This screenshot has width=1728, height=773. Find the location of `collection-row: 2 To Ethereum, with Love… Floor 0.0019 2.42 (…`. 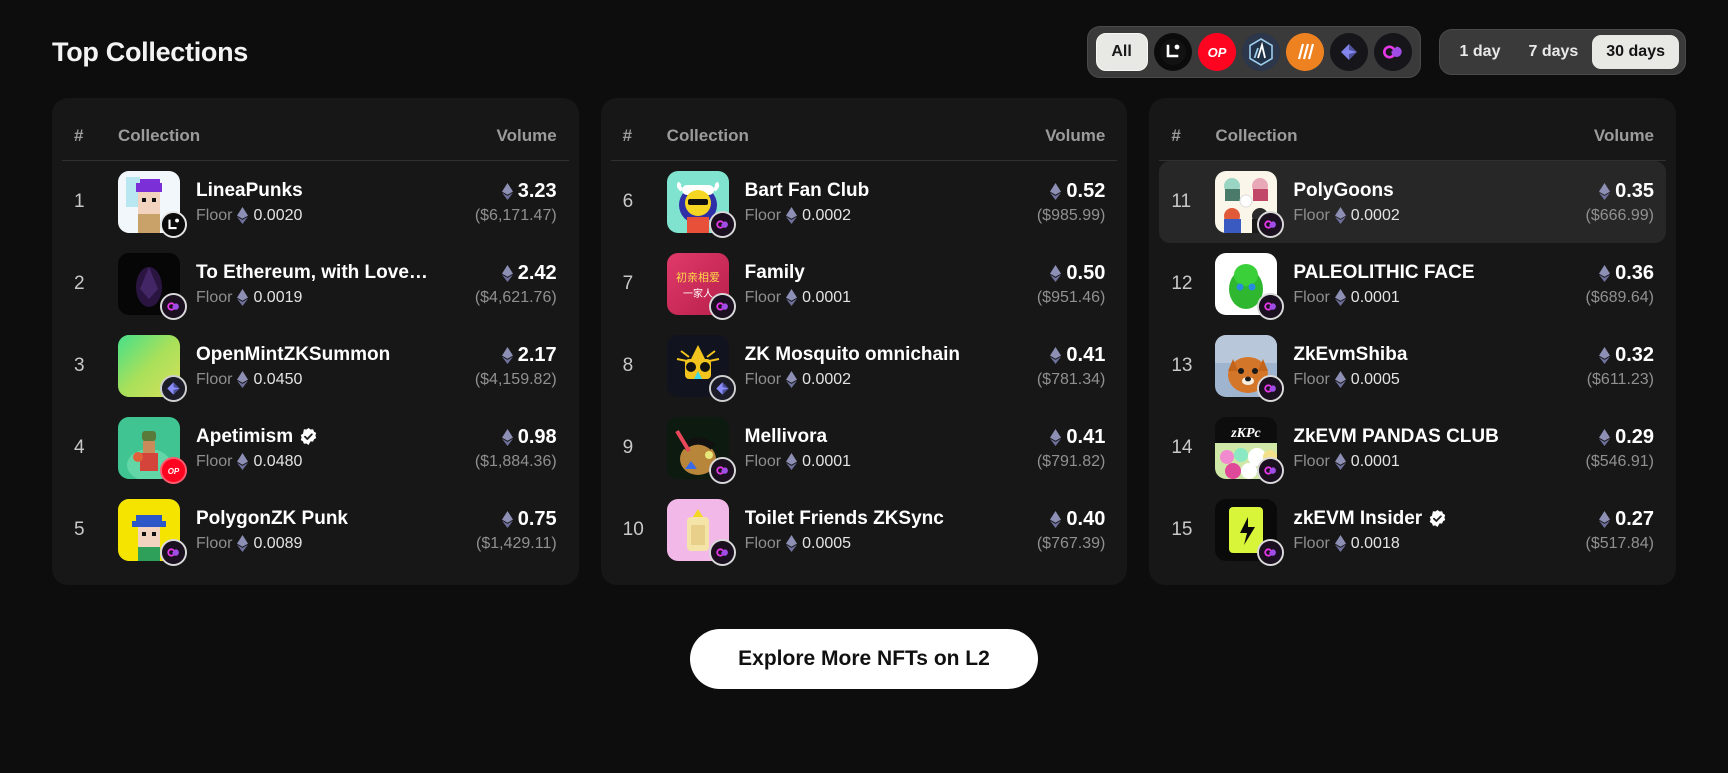

collection-row: 2 To Ethereum, with Love… Floor 0.0019 2.42 (… is located at coordinates (315, 284).